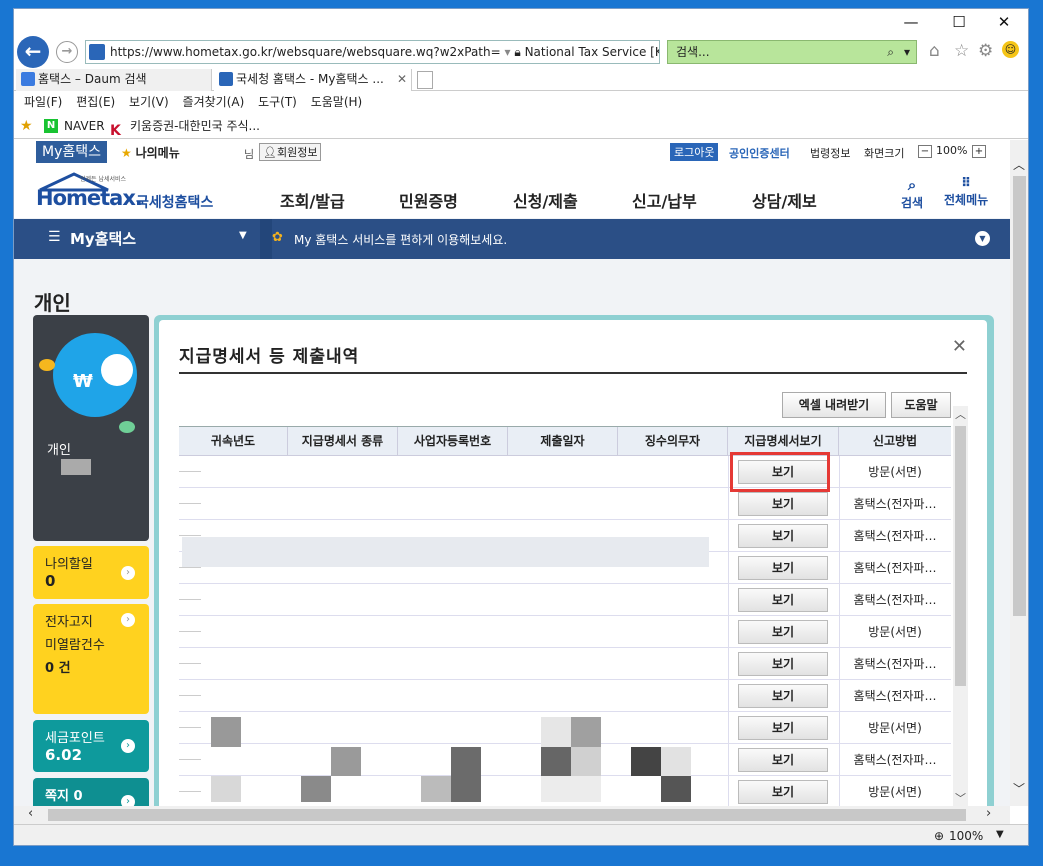  What do you see at coordinates (26, 126) in the screenshot?
I see `favorites-star-icon: ★` at bounding box center [26, 126].